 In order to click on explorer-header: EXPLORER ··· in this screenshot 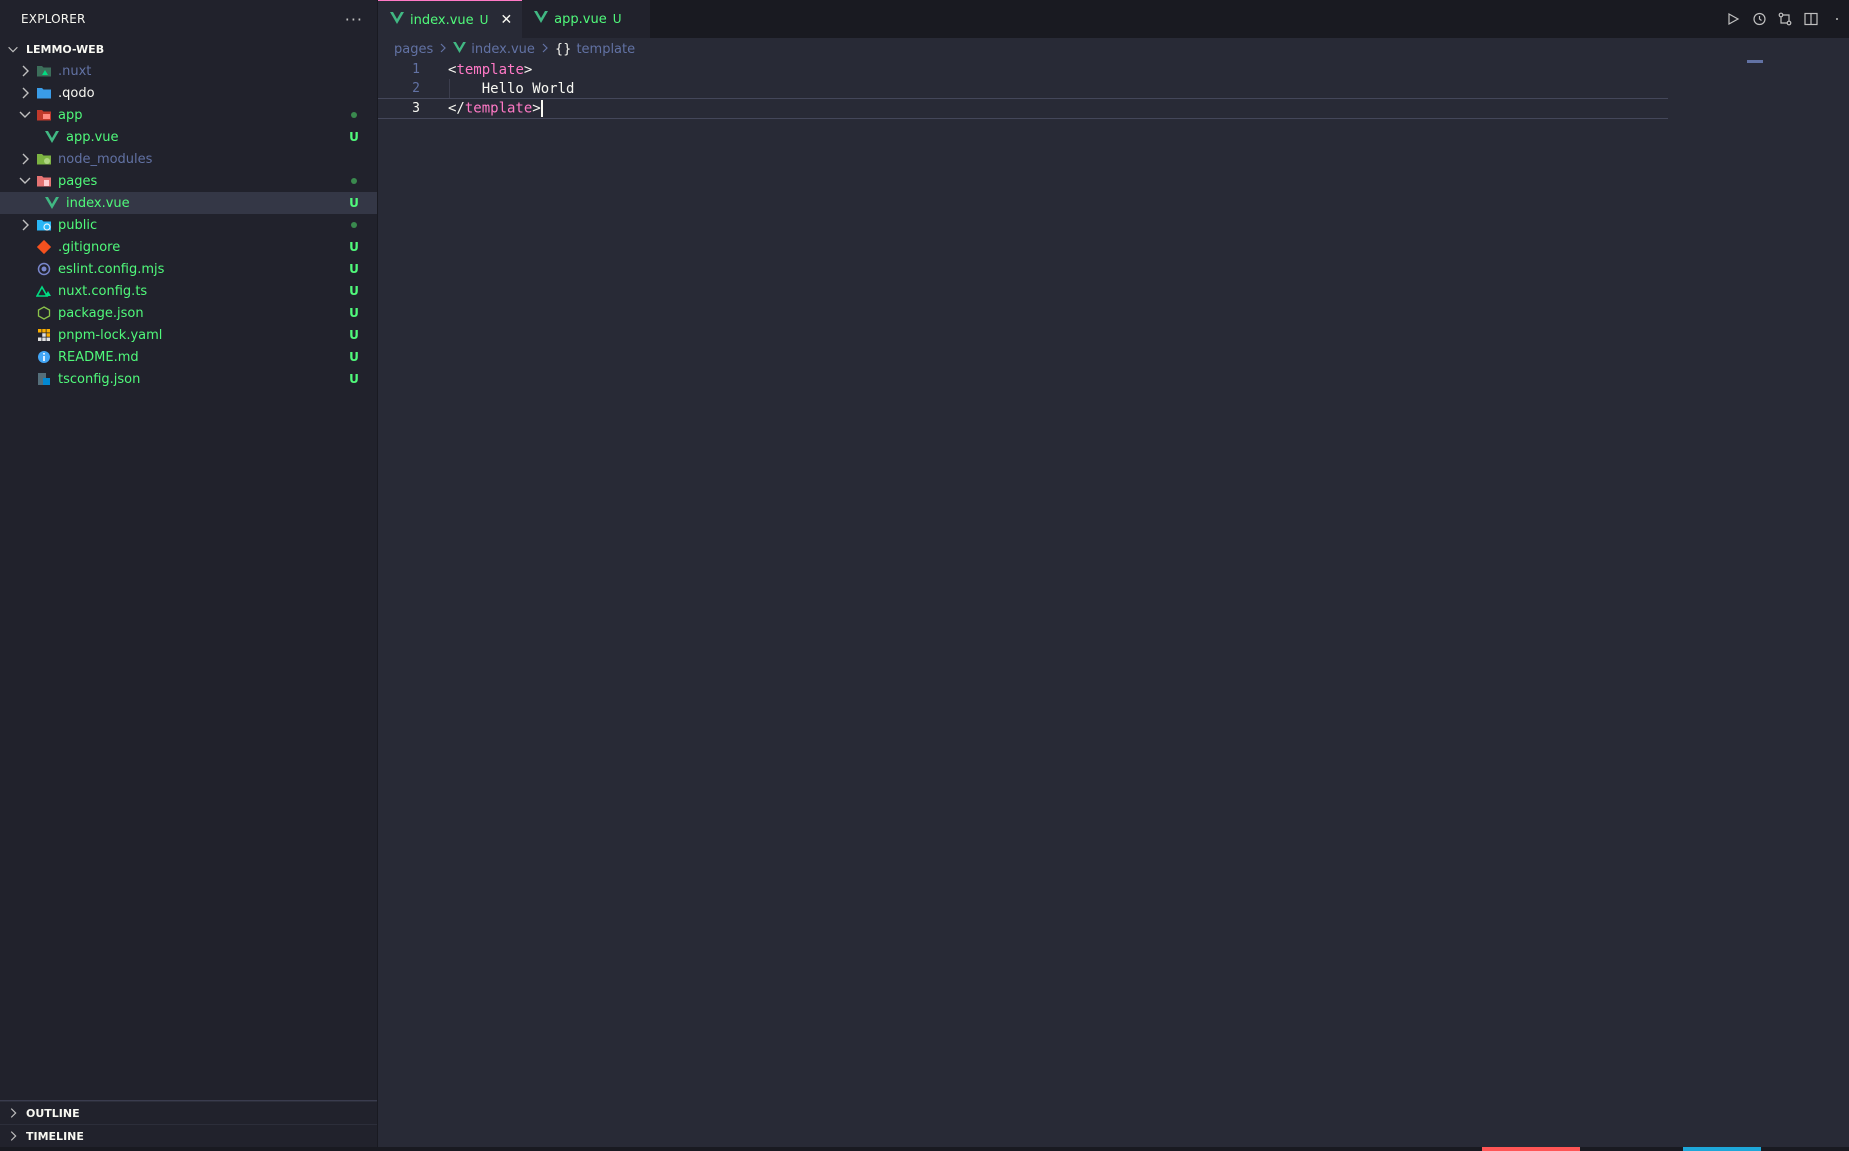, I will do `click(188, 19)`.